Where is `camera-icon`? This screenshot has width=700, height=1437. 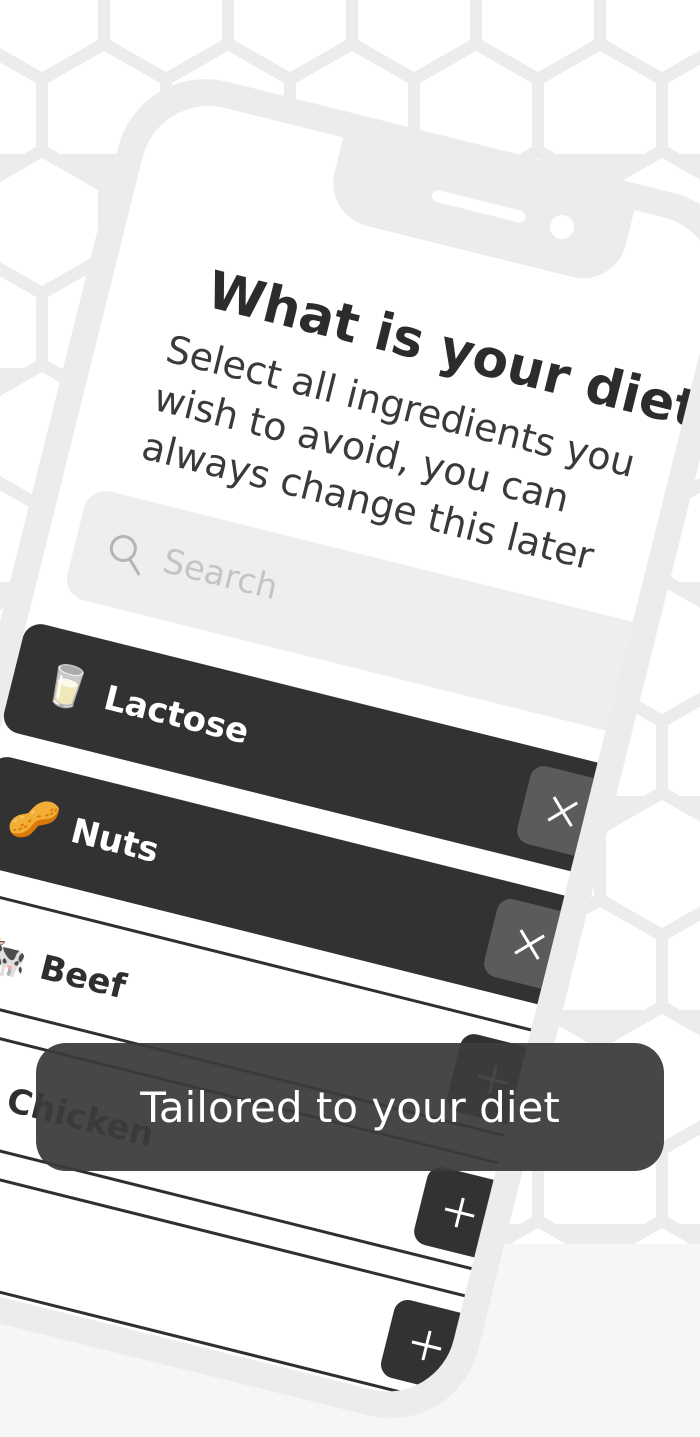
camera-icon is located at coordinates (562, 227).